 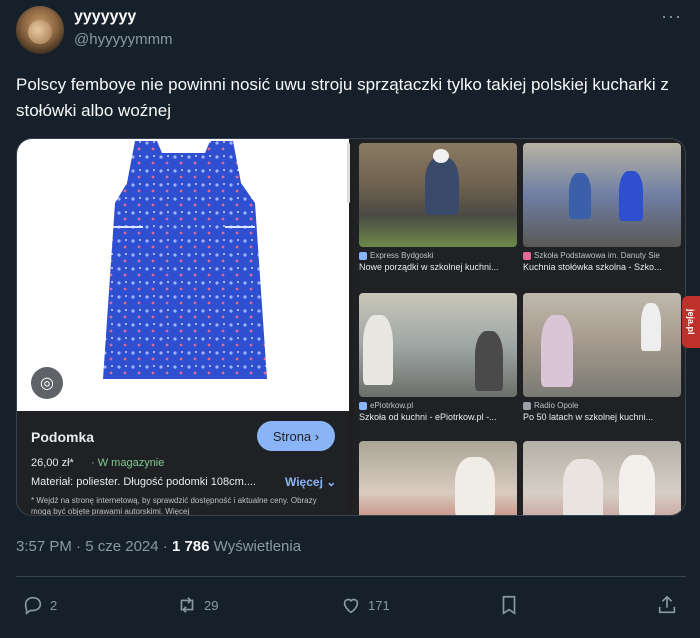 What do you see at coordinates (292, 436) in the screenshot?
I see `visit-site-label: Strona` at bounding box center [292, 436].